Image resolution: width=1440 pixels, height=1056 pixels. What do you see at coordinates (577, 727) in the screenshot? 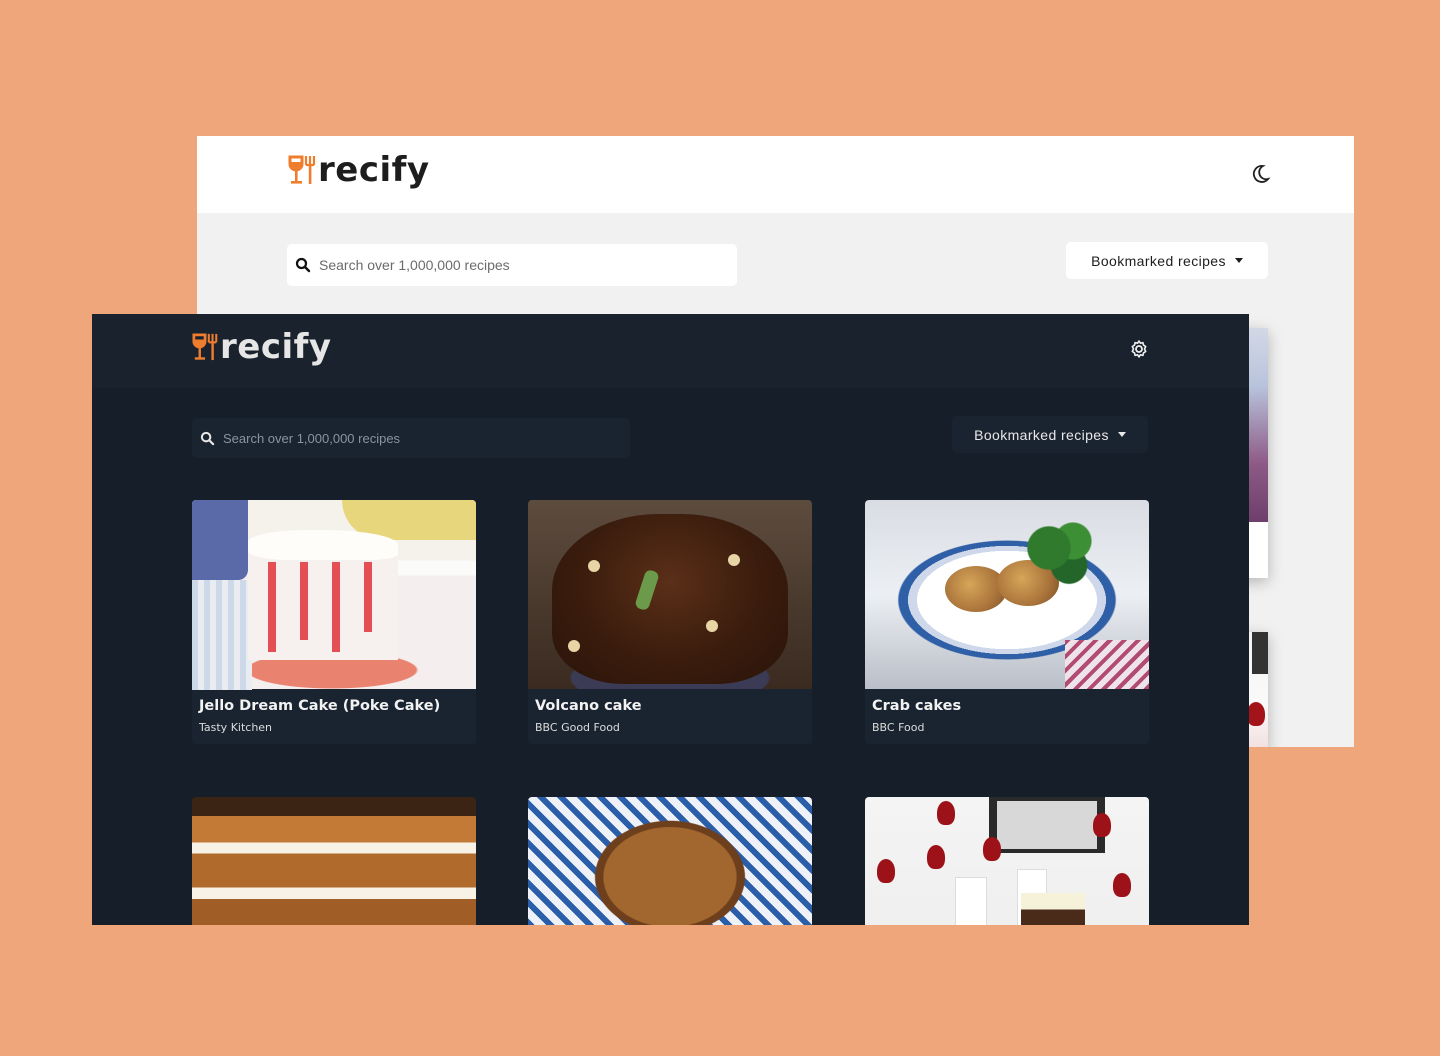
I see `recipe-source: BBC Good Food` at bounding box center [577, 727].